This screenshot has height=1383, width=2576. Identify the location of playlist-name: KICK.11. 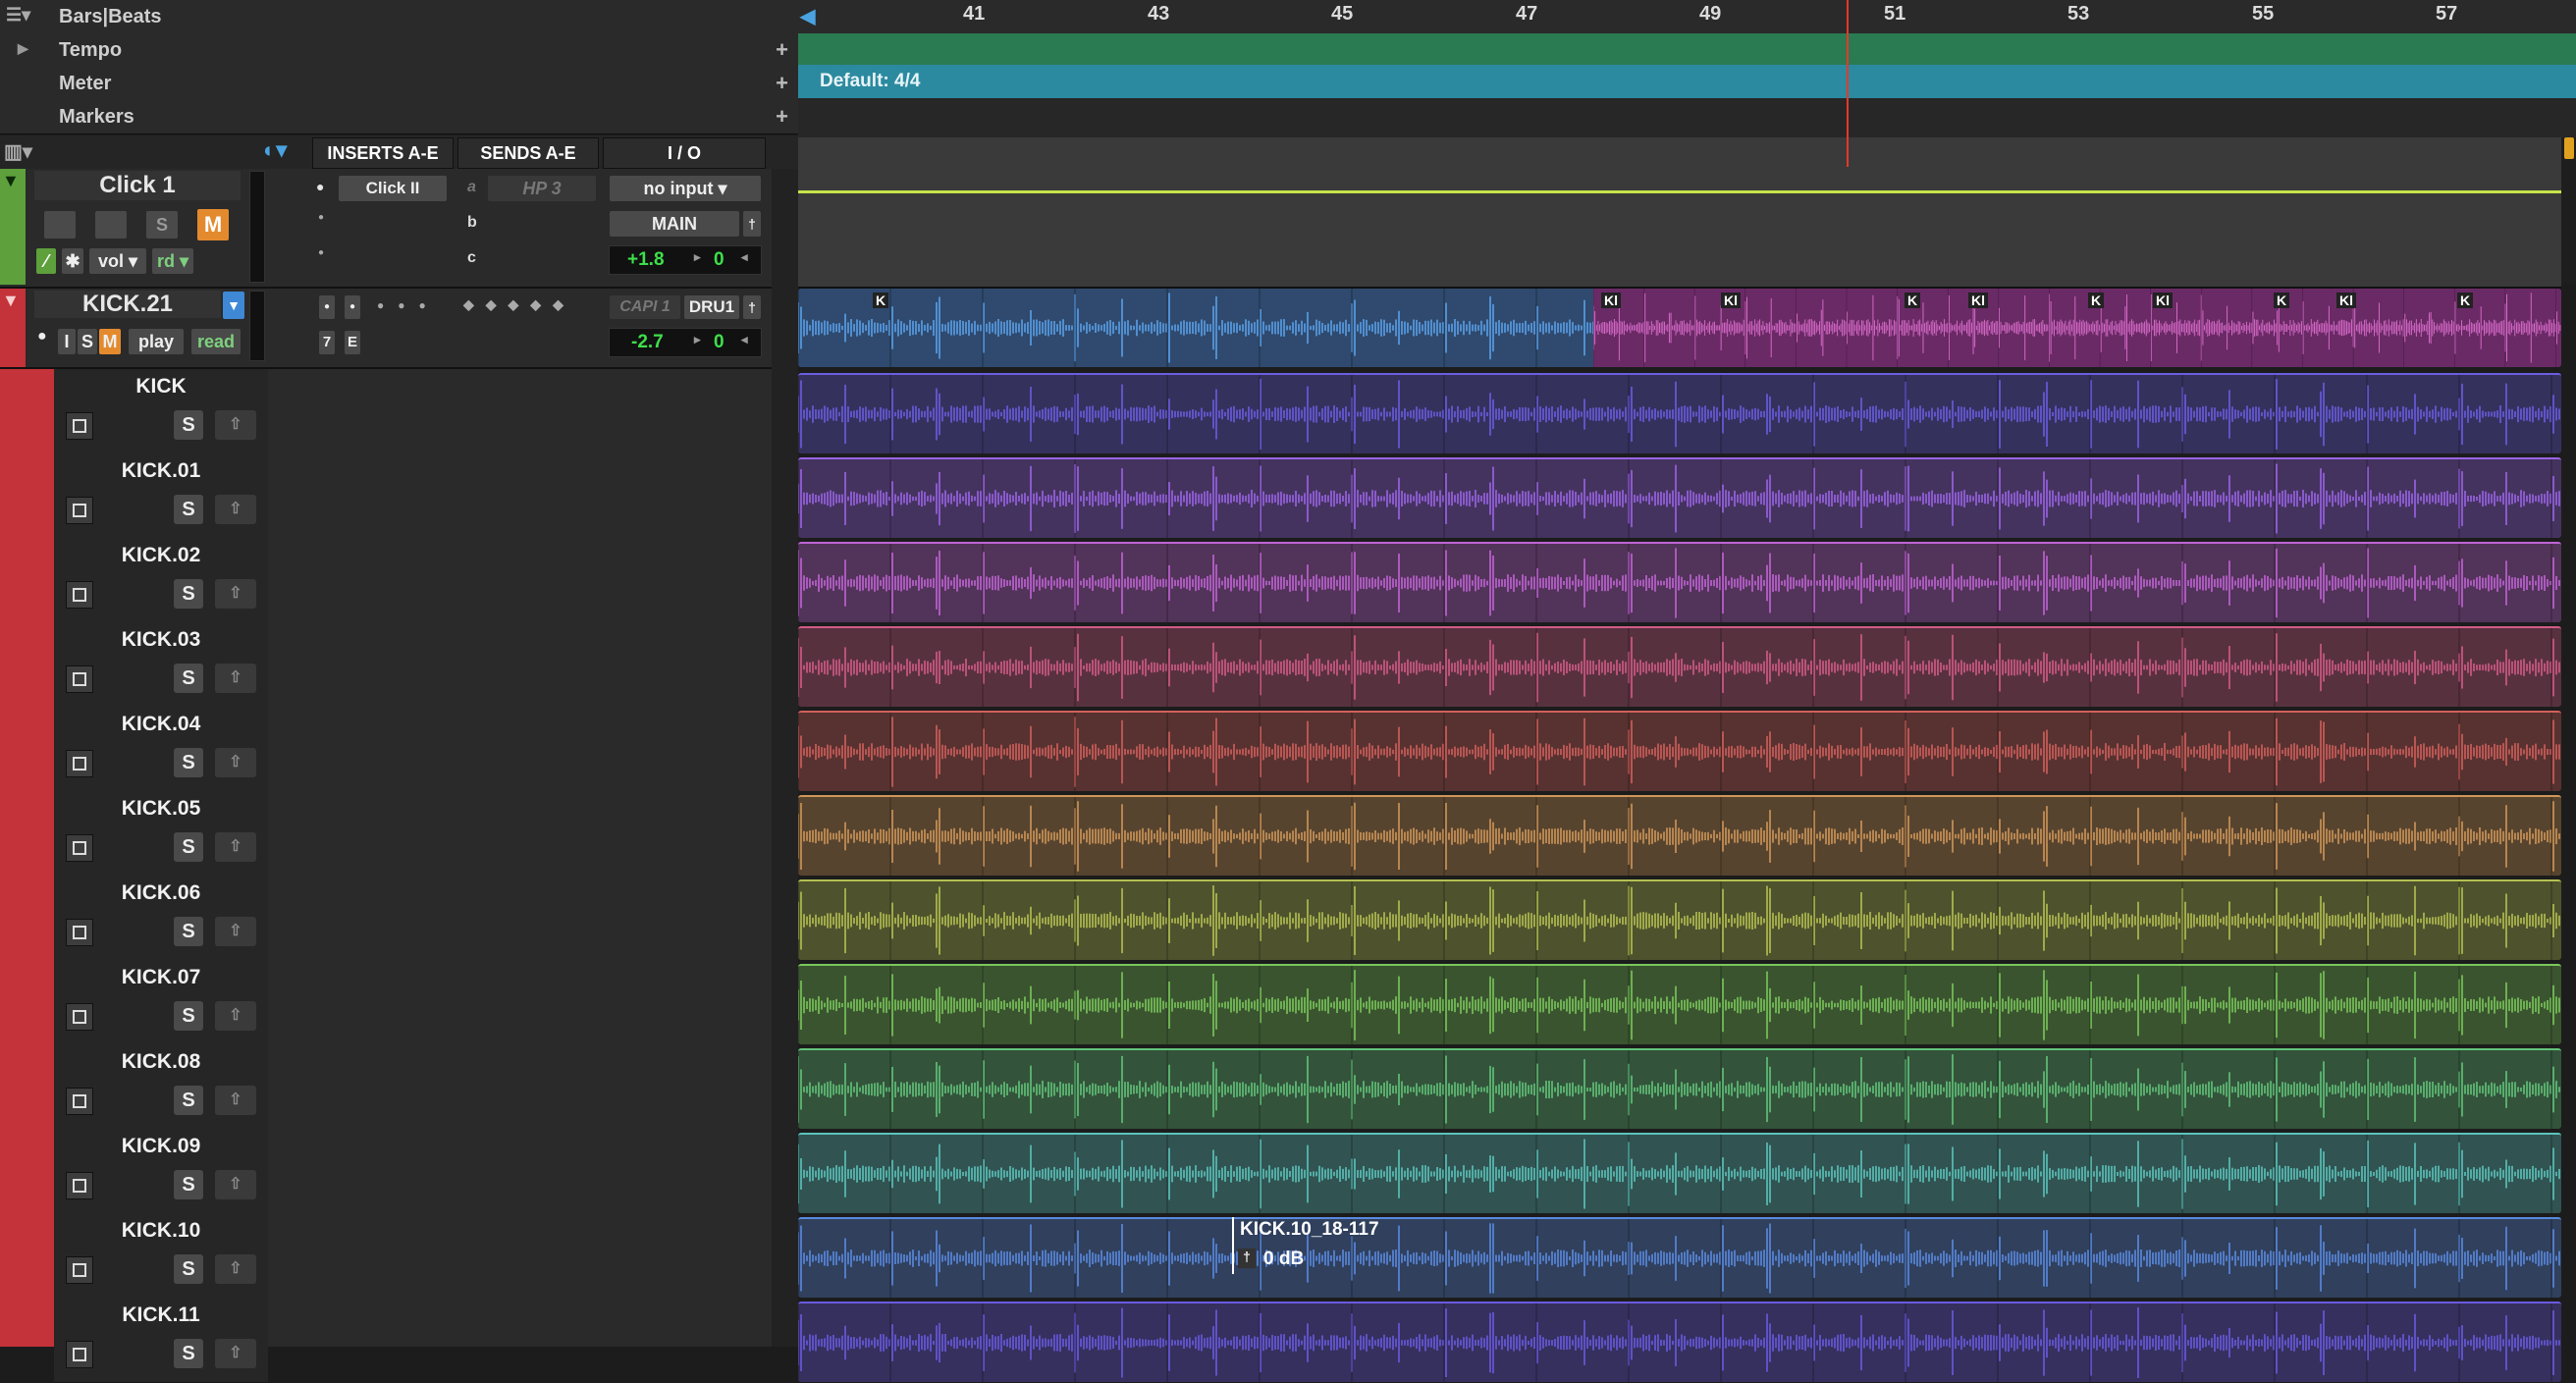
(161, 1315).